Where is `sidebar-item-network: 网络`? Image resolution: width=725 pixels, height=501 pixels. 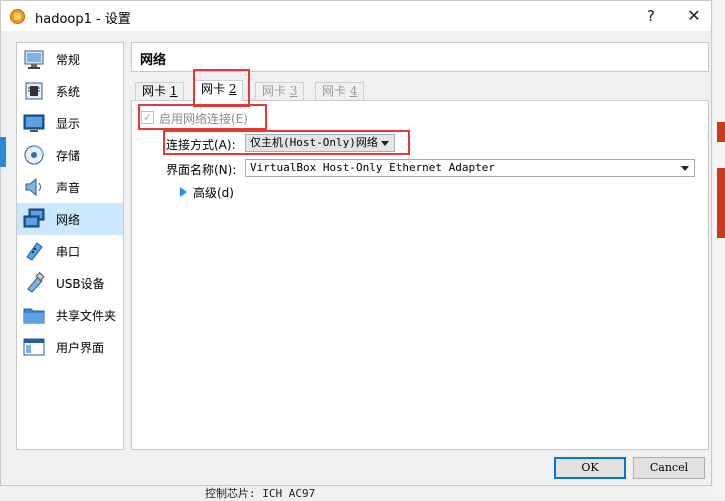 sidebar-item-network: 网络 is located at coordinates (70, 219).